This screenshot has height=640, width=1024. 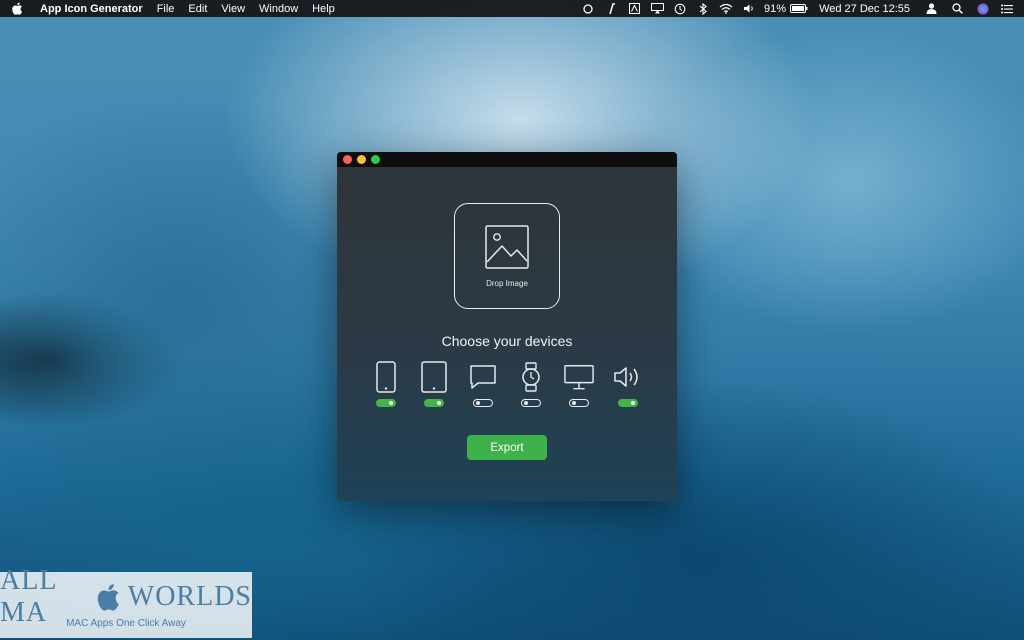 What do you see at coordinates (588, 9) in the screenshot?
I see `circle-icon` at bounding box center [588, 9].